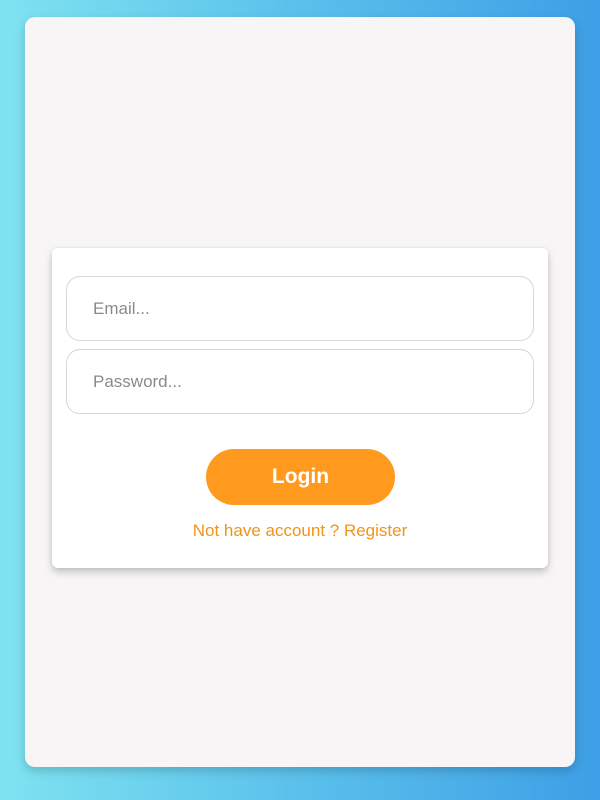  What do you see at coordinates (300, 531) in the screenshot?
I see `register-link: Not have account ? Register` at bounding box center [300, 531].